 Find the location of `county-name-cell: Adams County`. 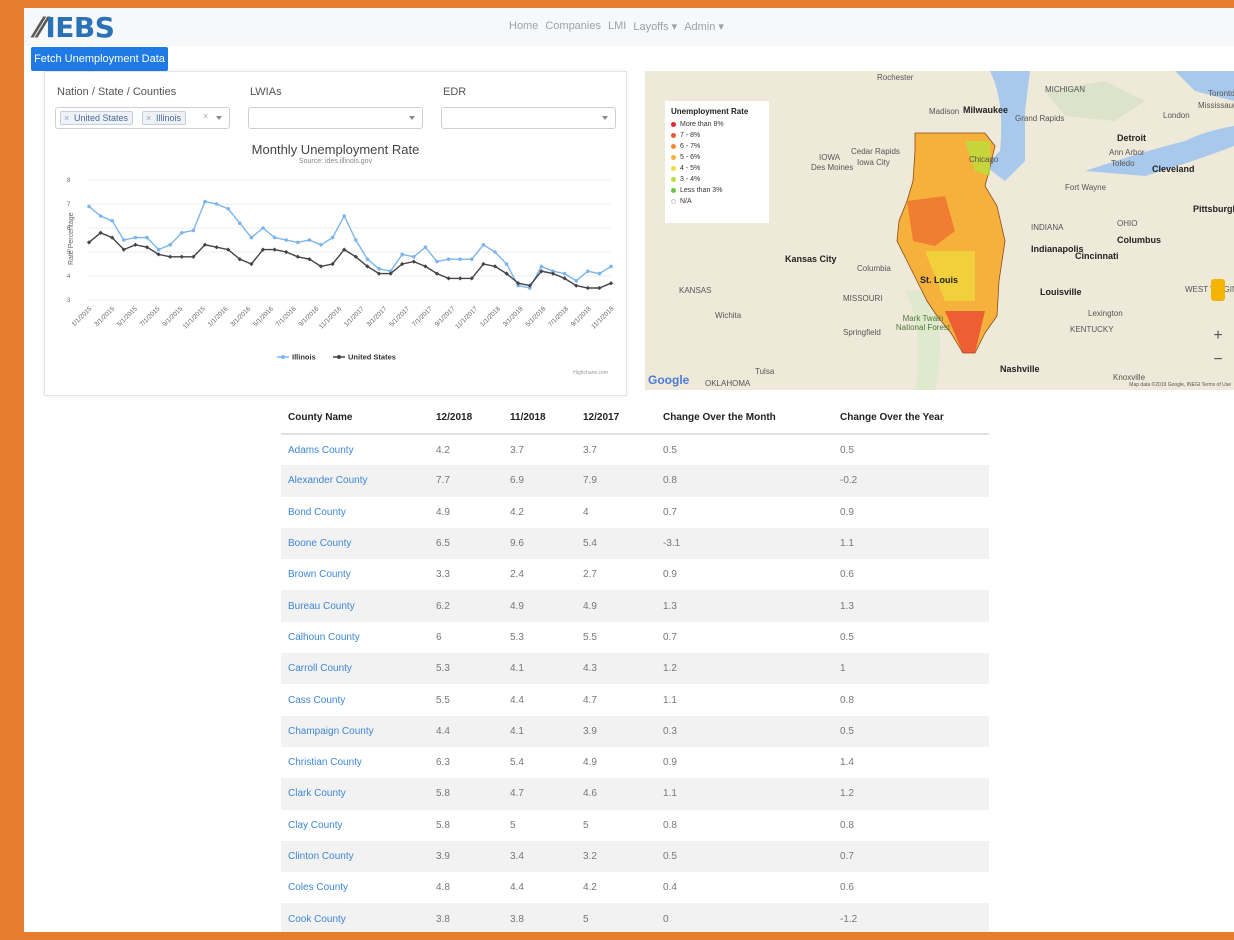

county-name-cell: Adams County is located at coordinates (355, 449).